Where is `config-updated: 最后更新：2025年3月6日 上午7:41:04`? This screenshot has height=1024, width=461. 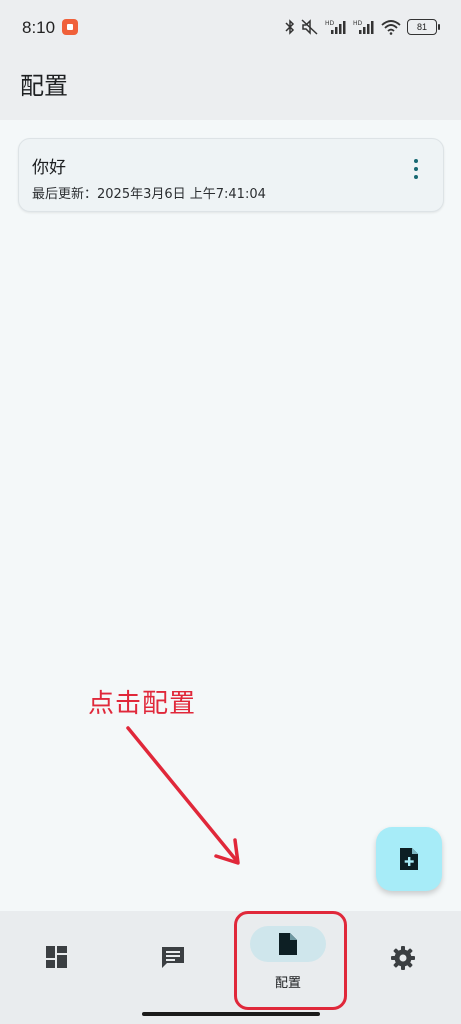 config-updated: 最后更新：2025年3月6日 上午7:41:04 is located at coordinates (149, 194).